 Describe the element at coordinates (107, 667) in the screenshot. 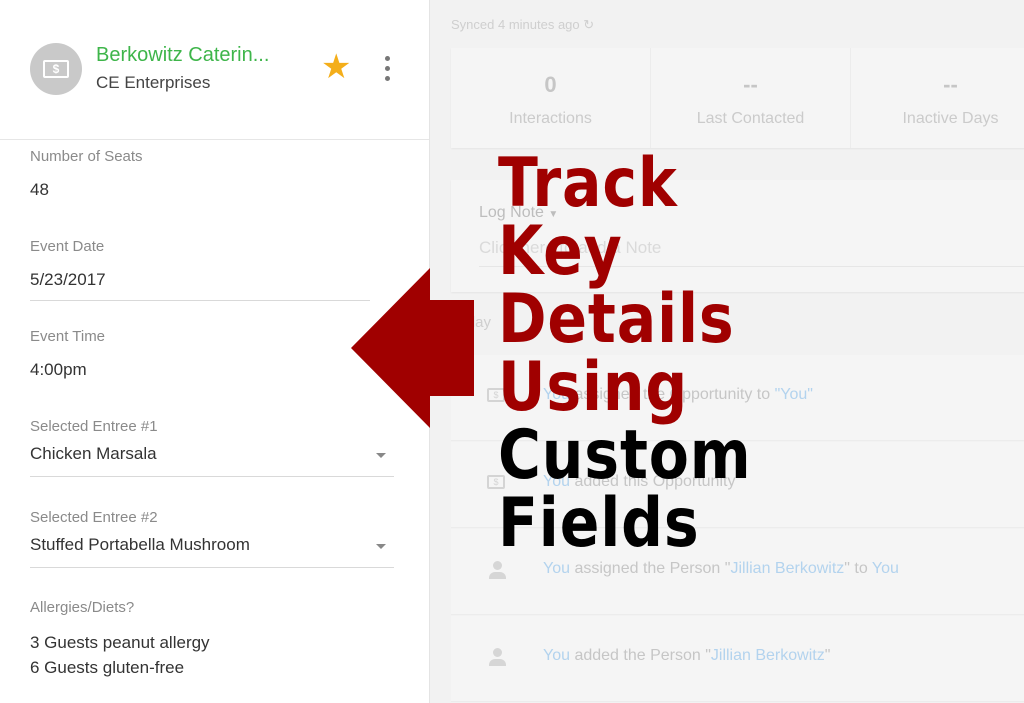

I see `value-line: 6 Guests gluten-free` at that location.